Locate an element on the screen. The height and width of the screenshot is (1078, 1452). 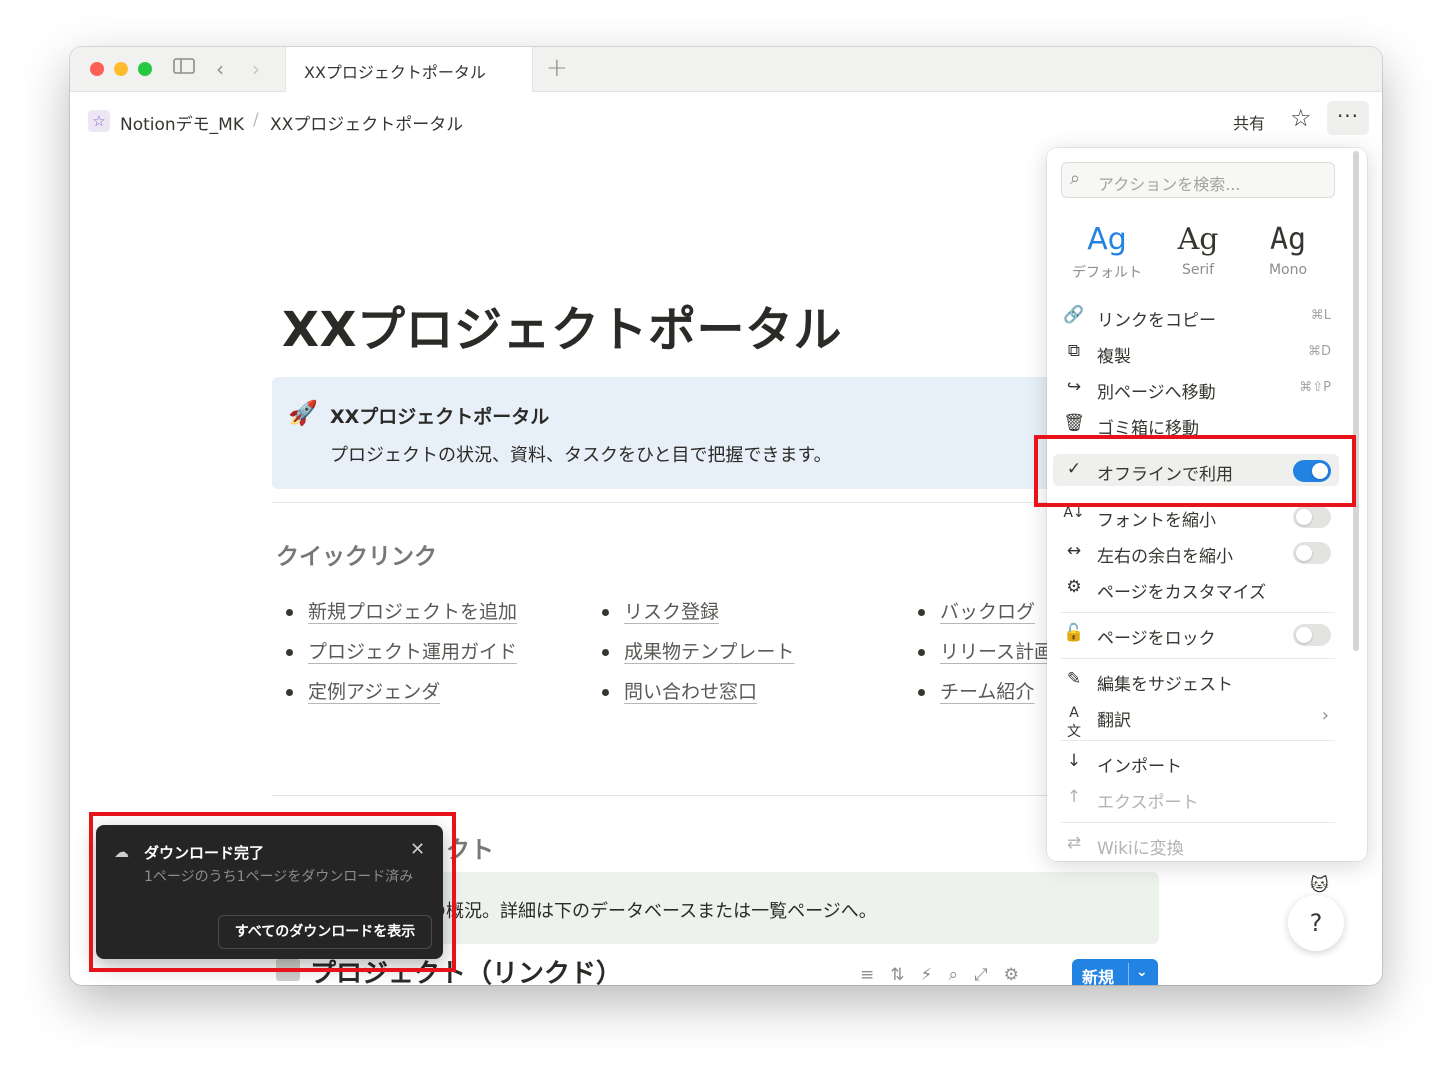
wiki-convert-icon: ⇄ is located at coordinates (1074, 843).